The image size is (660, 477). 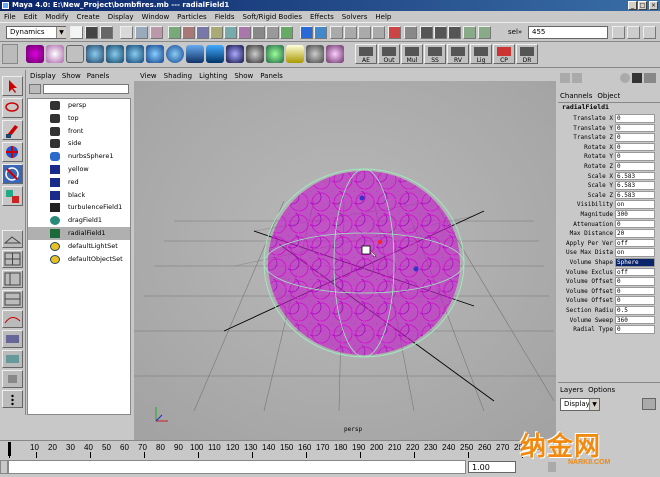 I want to click on outliner-filter-icon, so click(x=35, y=89).